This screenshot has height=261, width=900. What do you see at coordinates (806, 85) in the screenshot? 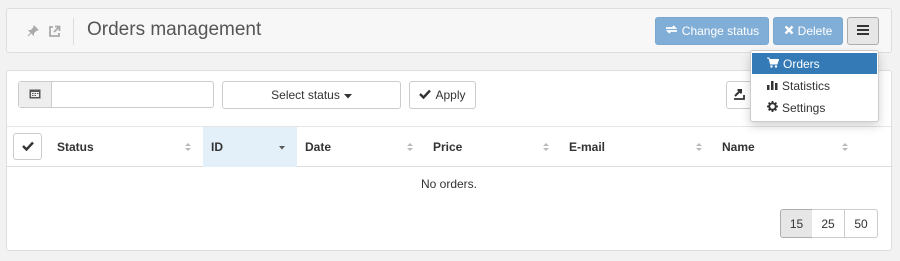
I see `menu-item-label: Statistics` at bounding box center [806, 85].